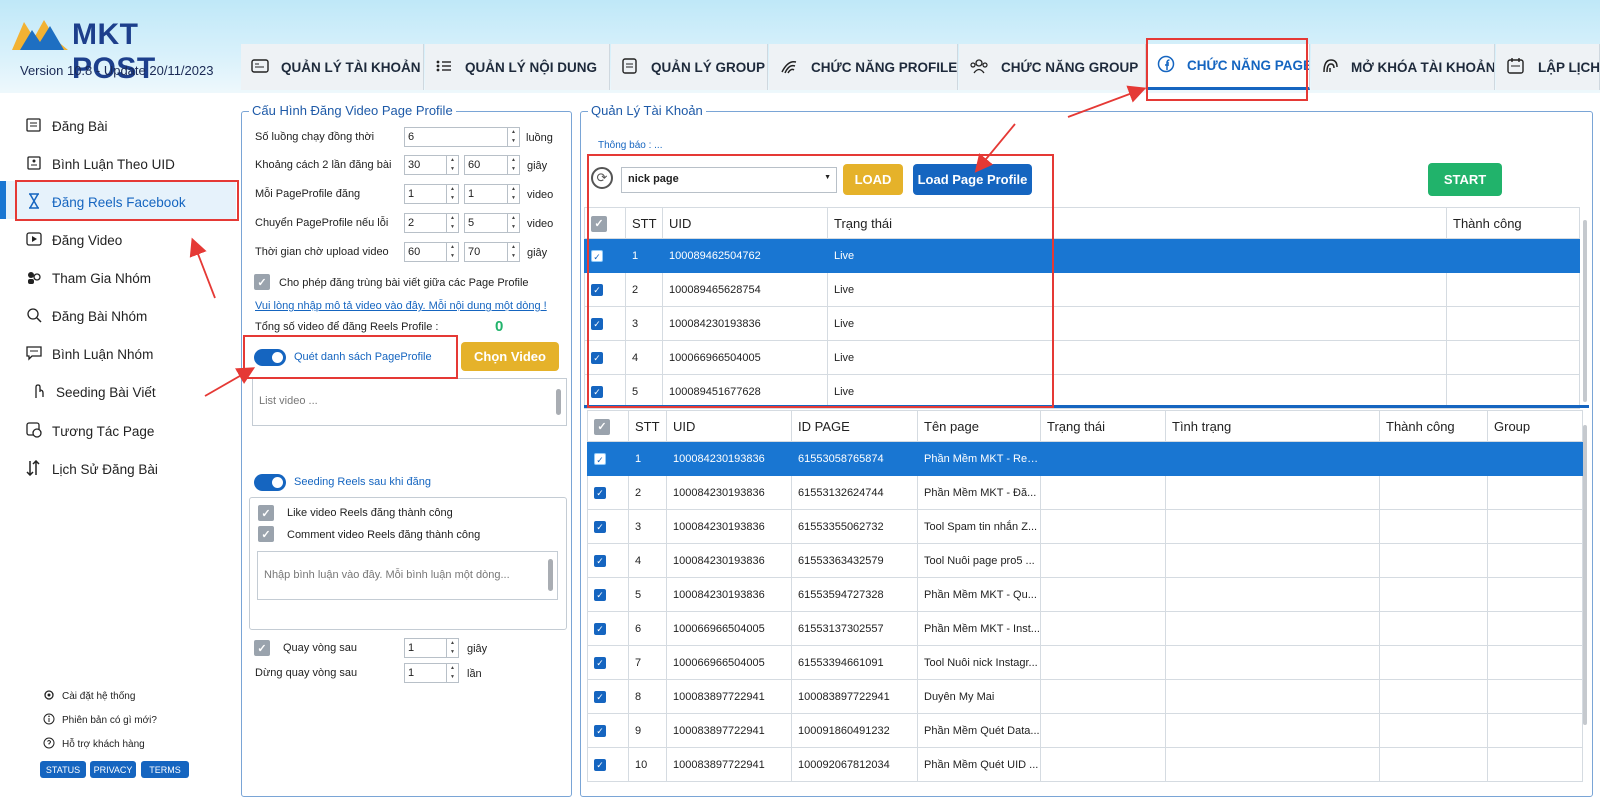 This screenshot has width=1600, height=800. What do you see at coordinates (873, 179) in the screenshot?
I see `load-button: LOAD` at bounding box center [873, 179].